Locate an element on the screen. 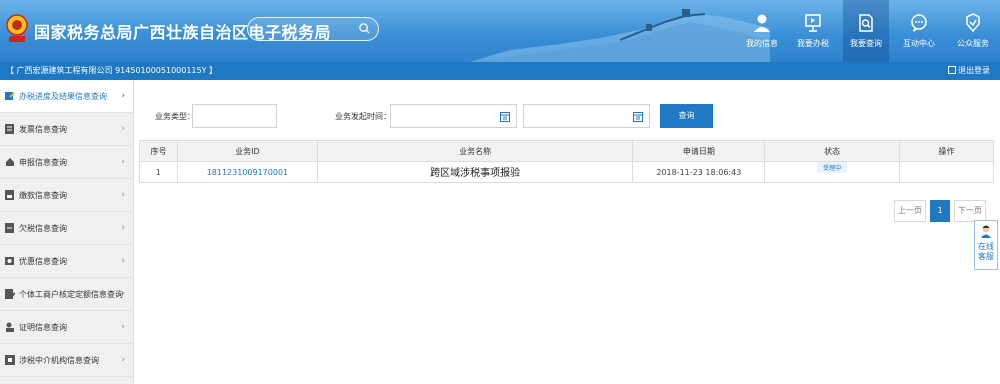 Image resolution: width=1000 pixels, height=384 pixels. sidebar-item-quota-query: 个体工商户核定定额信息查询 › is located at coordinates (66, 294).